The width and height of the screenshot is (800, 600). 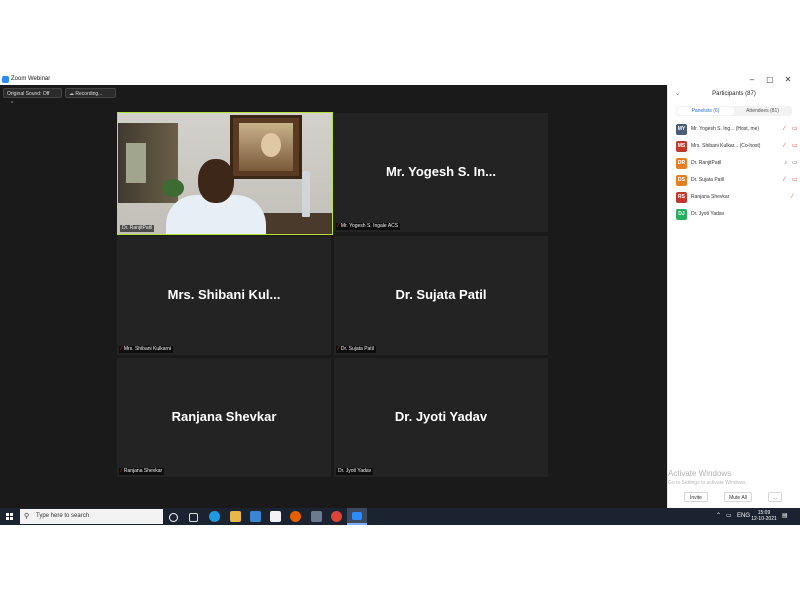 What do you see at coordinates (725, 129) in the screenshot?
I see `participant-name: Mr. Yogesh S. Ing... (Host, me)` at bounding box center [725, 129].